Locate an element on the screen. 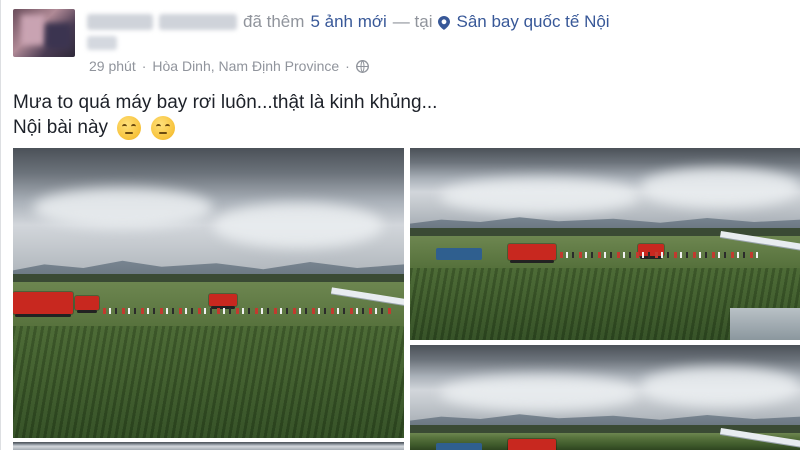 Image resolution: width=800 pixels, height=450 pixels. author-secondary-blurred is located at coordinates (102, 43).